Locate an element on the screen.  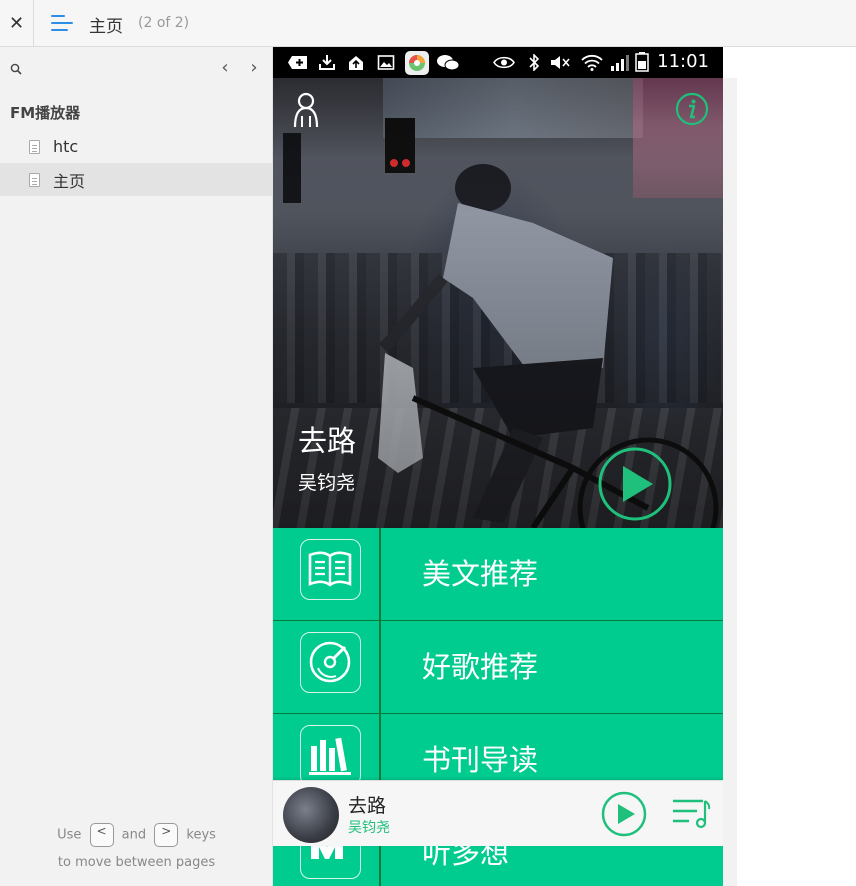
book-icon is located at coordinates (330, 569).